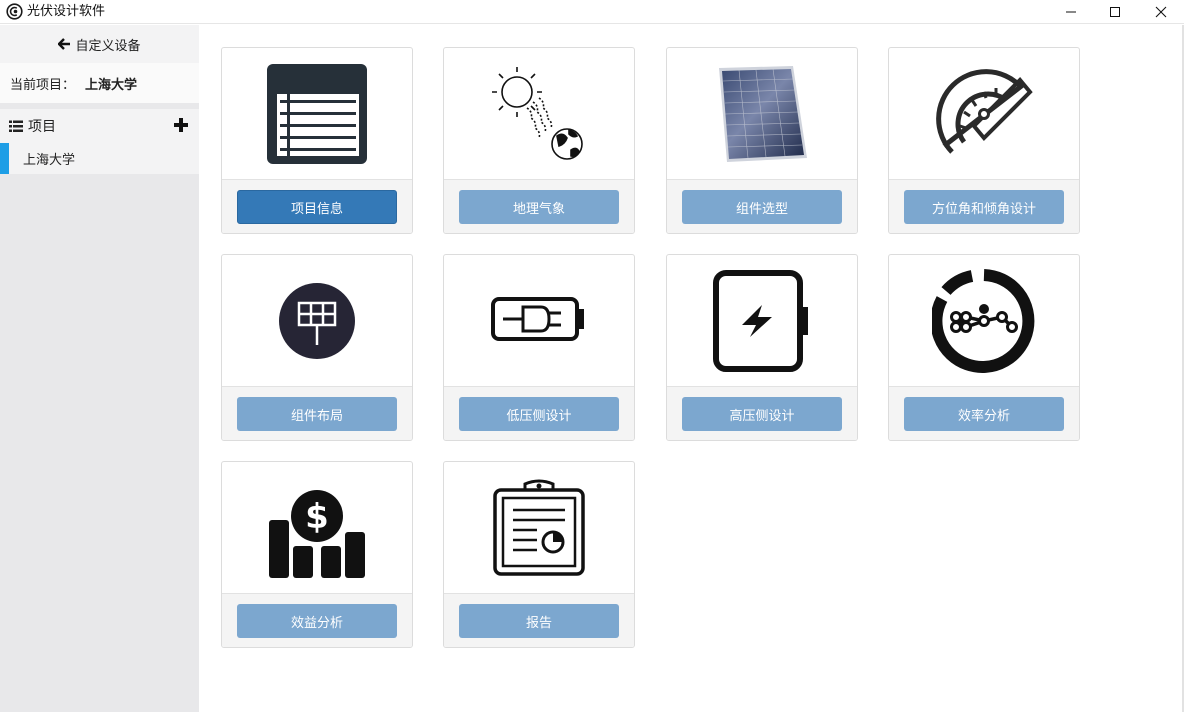  I want to click on card-project-info: 项目信息, so click(317, 140).